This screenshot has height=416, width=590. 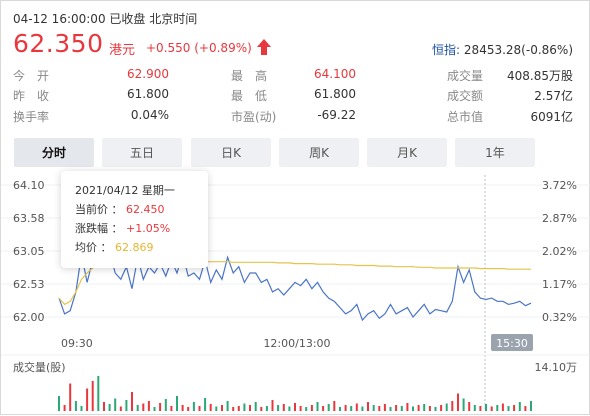 What do you see at coordinates (556, 367) in the screenshot?
I see `volume-max-label: 14.10万` at bounding box center [556, 367].